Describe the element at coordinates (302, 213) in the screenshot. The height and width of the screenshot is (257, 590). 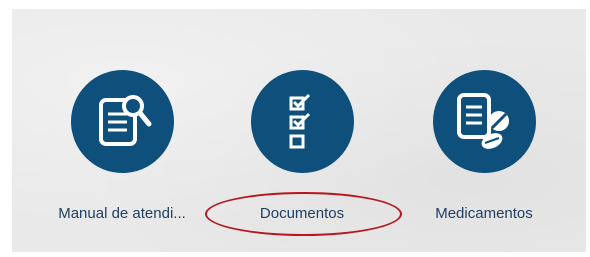
I see `tile-label: Documentos` at that location.